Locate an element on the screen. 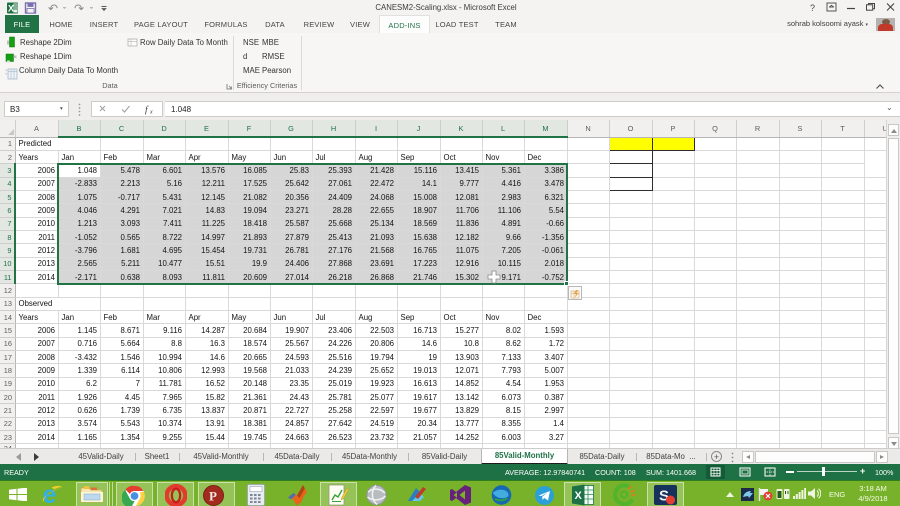  svg-text: e is located at coordinates (50, 494).